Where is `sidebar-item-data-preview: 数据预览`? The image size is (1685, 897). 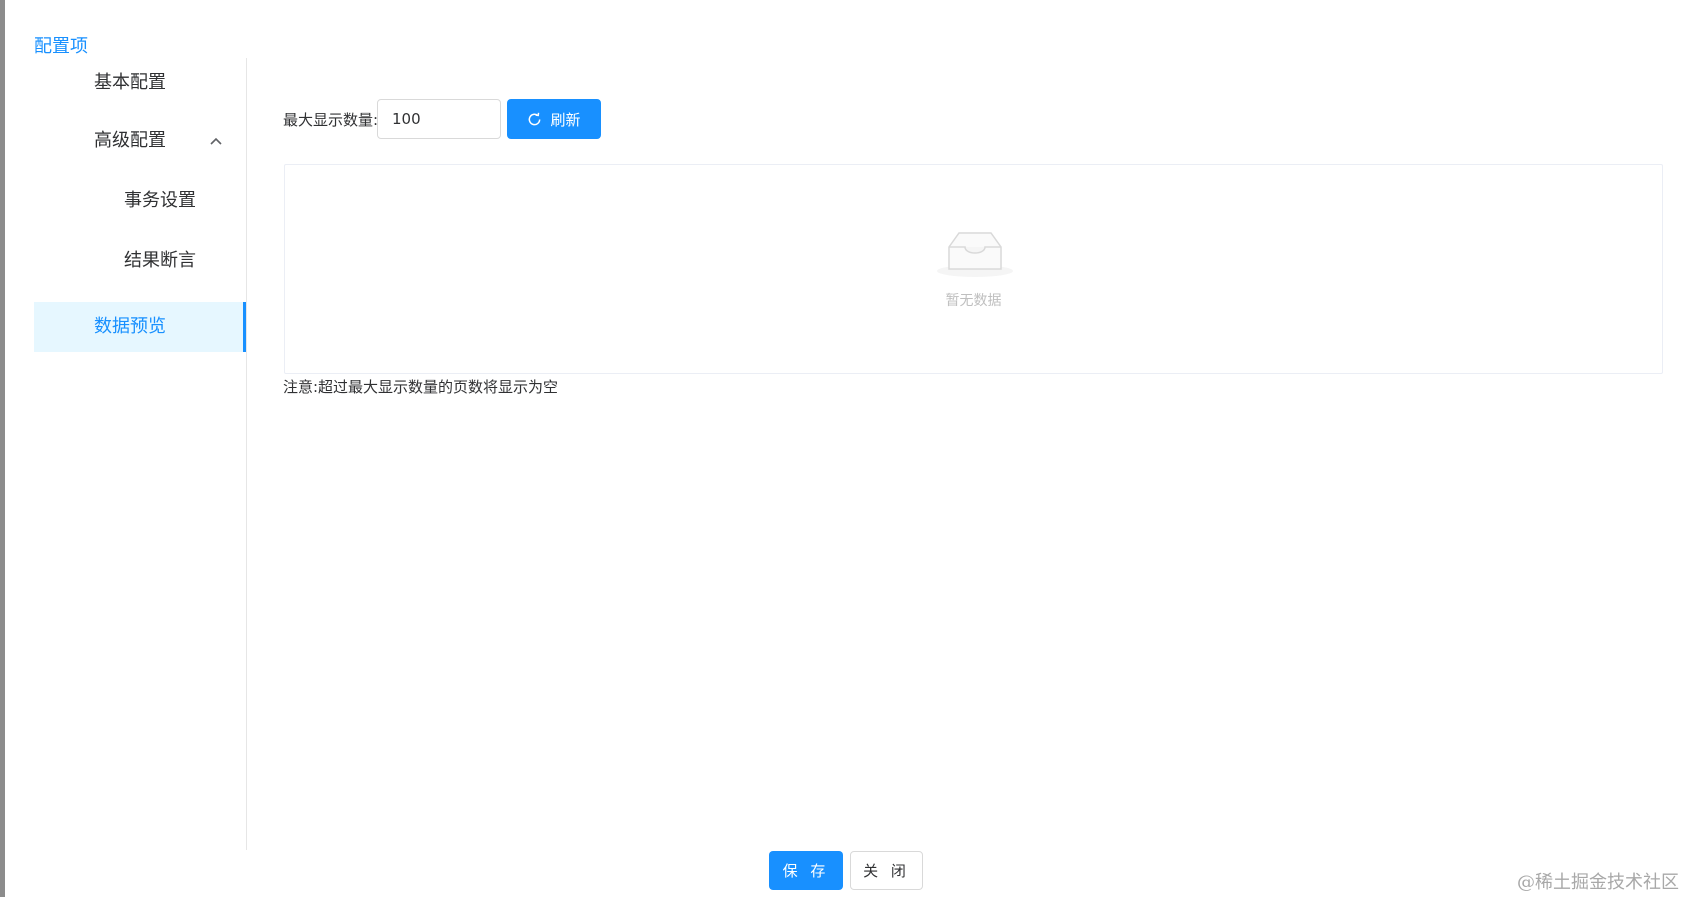
sidebar-item-data-preview: 数据预览 is located at coordinates (140, 327).